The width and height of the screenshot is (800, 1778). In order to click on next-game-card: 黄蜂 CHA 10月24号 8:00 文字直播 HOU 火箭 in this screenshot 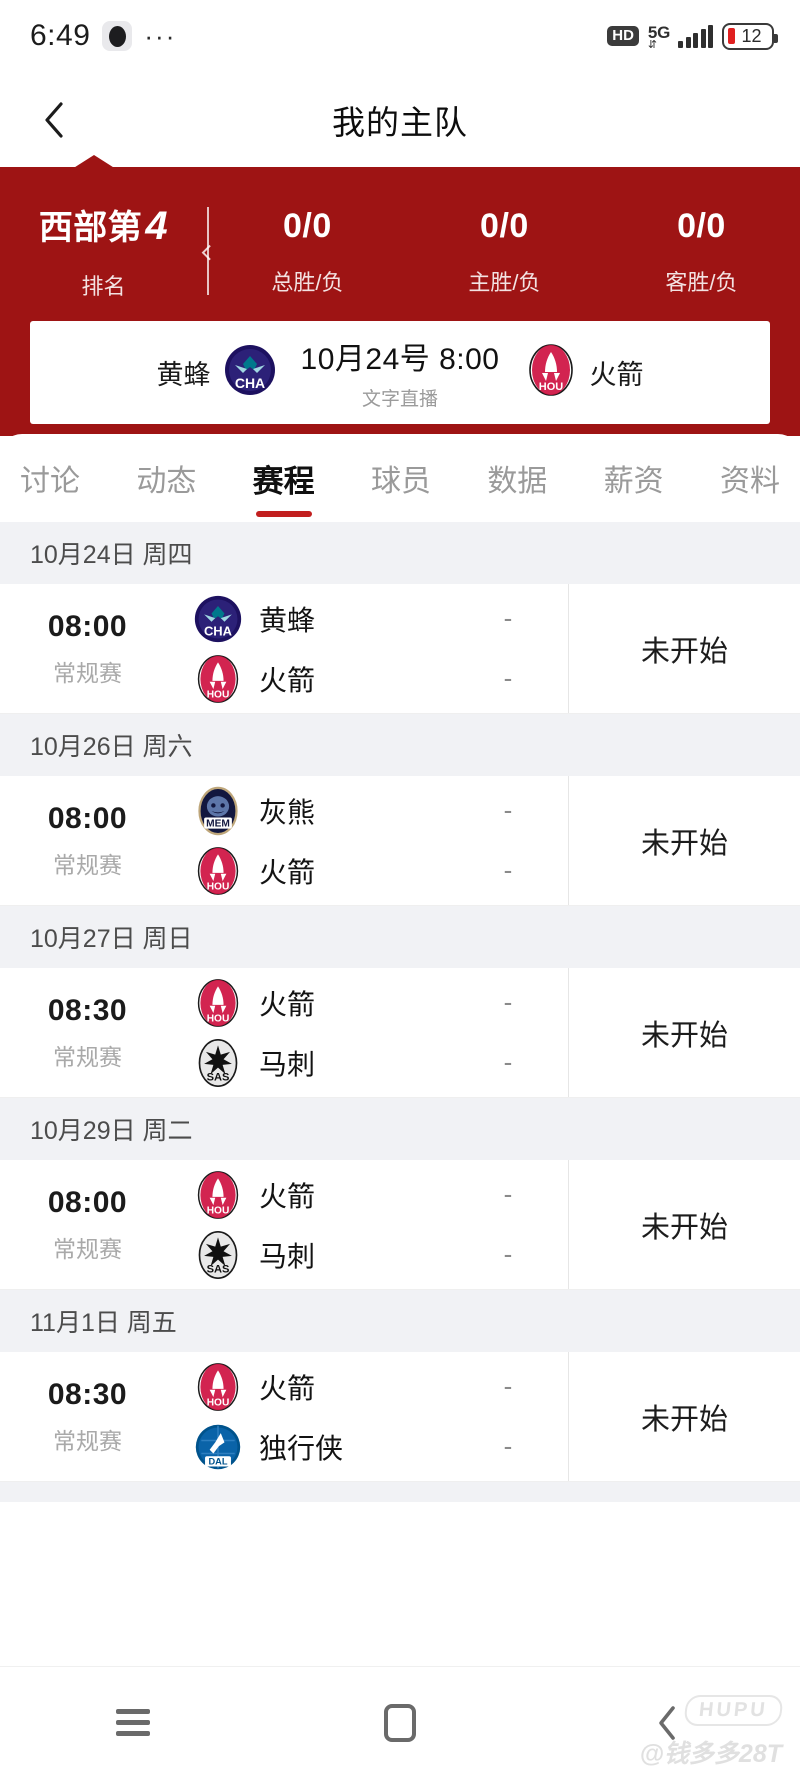, I will do `click(400, 372)`.